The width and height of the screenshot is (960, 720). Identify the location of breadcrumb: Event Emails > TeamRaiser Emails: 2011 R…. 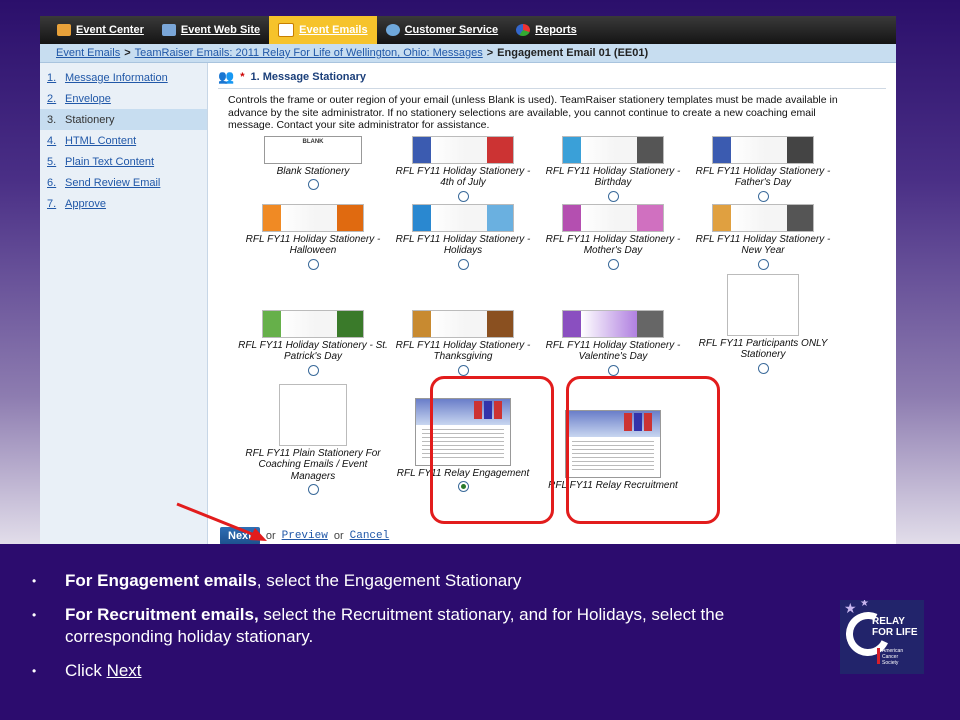
(468, 53).